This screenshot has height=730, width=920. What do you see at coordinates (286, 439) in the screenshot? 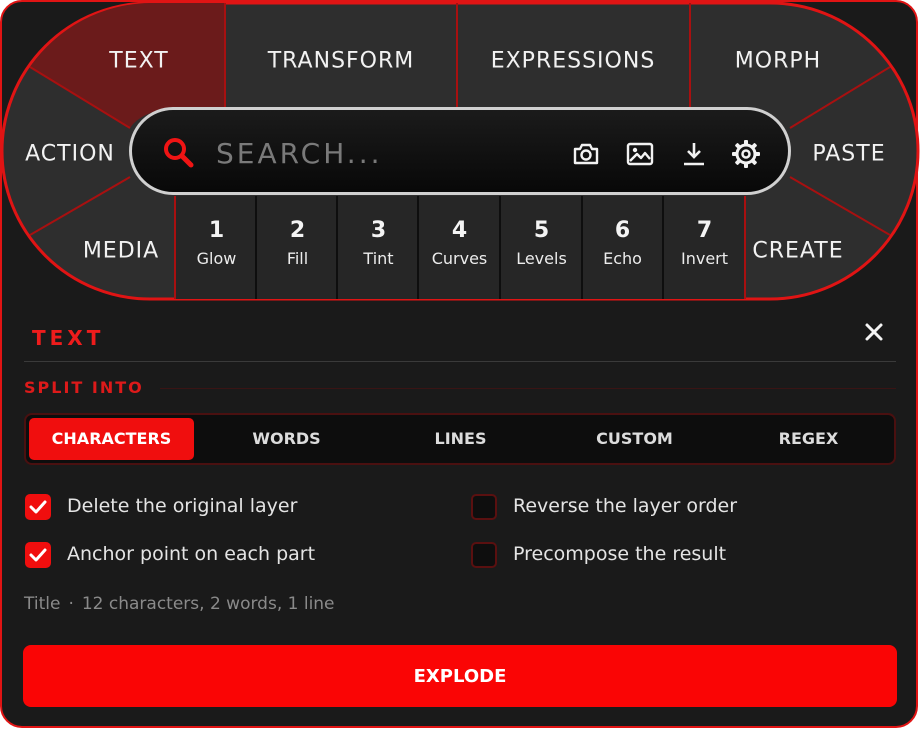
I see `tab-words: WORDS` at bounding box center [286, 439].